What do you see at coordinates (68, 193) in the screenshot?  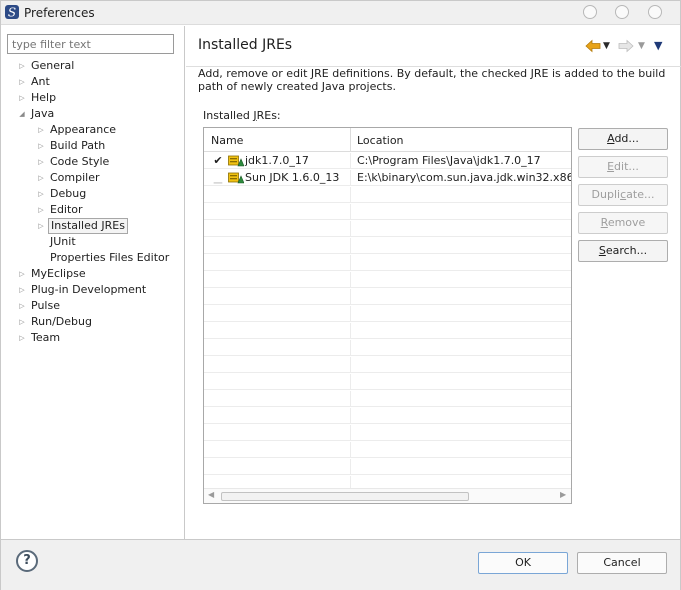 I see `tree-item-label: Debug` at bounding box center [68, 193].